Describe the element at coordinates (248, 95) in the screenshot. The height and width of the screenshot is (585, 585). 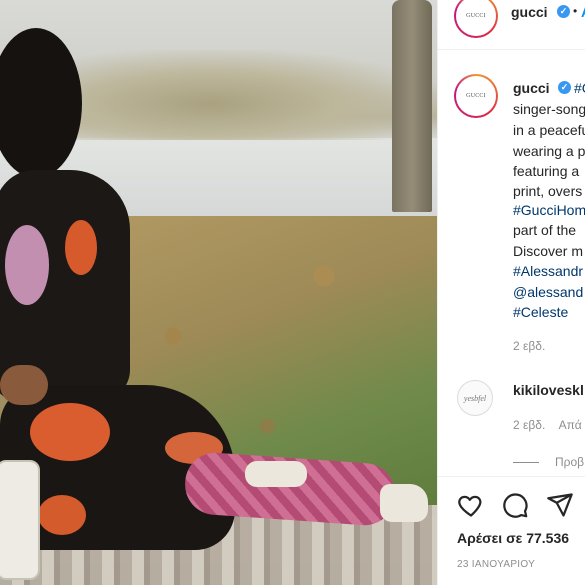
I see `photo-trees` at that location.